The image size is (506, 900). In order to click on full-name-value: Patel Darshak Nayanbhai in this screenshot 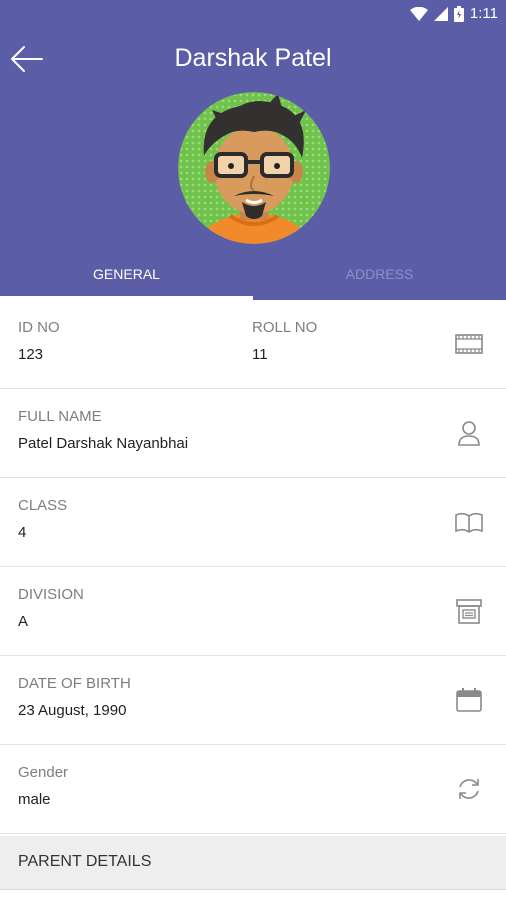, I will do `click(103, 443)`.